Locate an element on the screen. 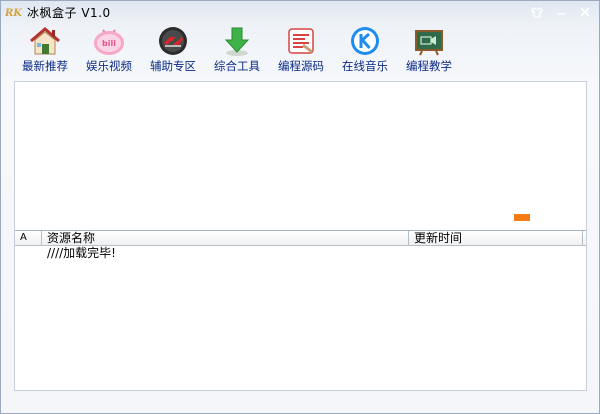 This screenshot has width=600, height=414. tool-entertainment-video: bili 娱乐视频 is located at coordinates (109, 51).